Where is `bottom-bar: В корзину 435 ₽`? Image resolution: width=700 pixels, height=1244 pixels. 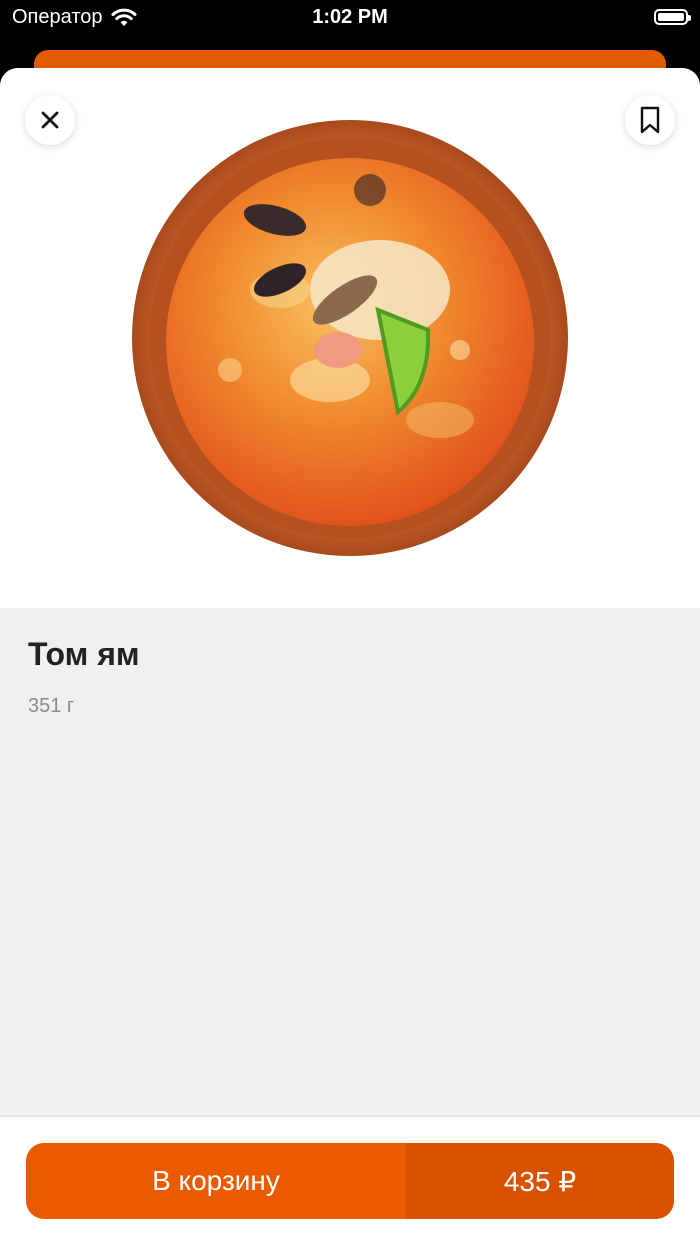 bottom-bar: В корзину 435 ₽ is located at coordinates (350, 1180).